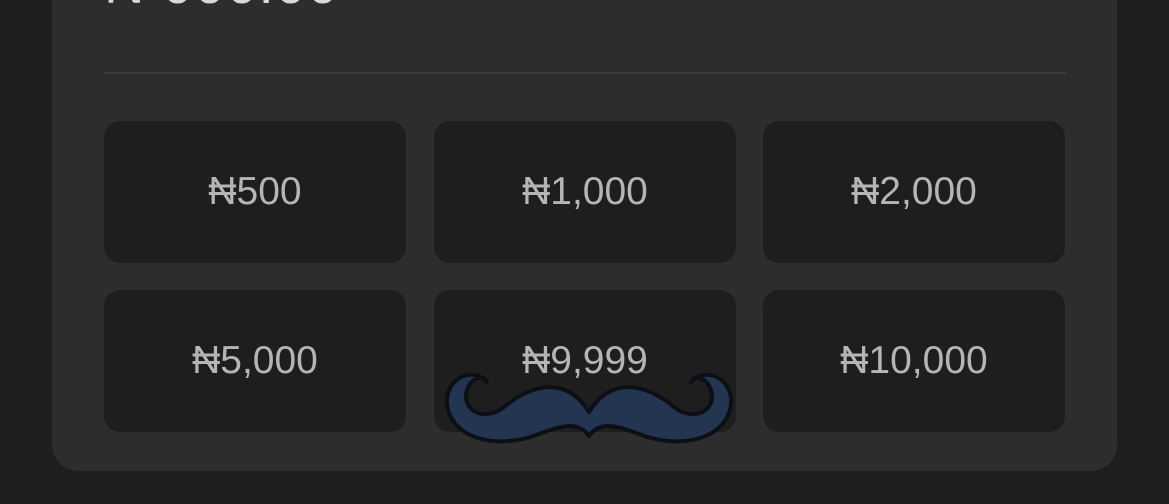 The height and width of the screenshot is (504, 1169). Describe the element at coordinates (221, 6) in the screenshot. I see `amount-display: ₦ 000.00` at that location.